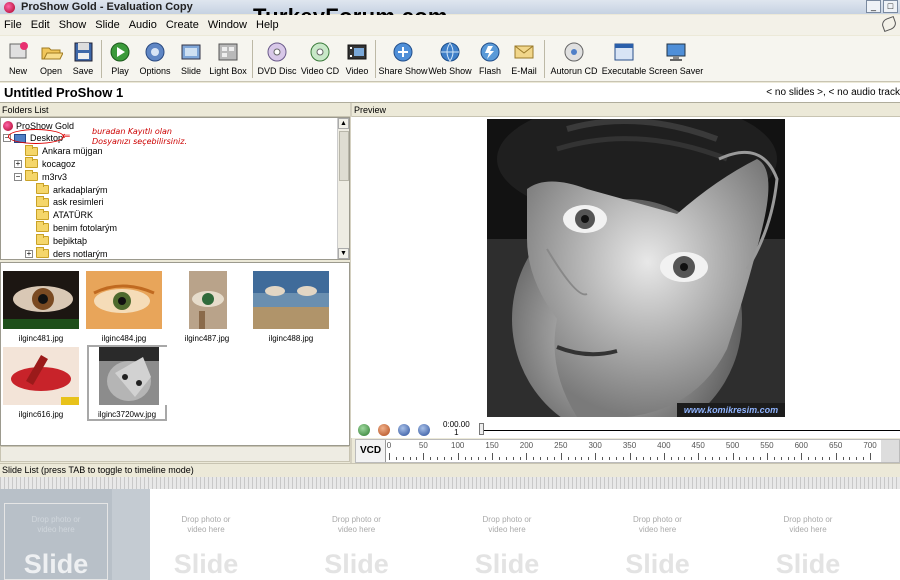 The image size is (900, 580). What do you see at coordinates (291, 309) in the screenshot?
I see `thumbnail-item: ilginc488.jpg` at bounding box center [291, 309].